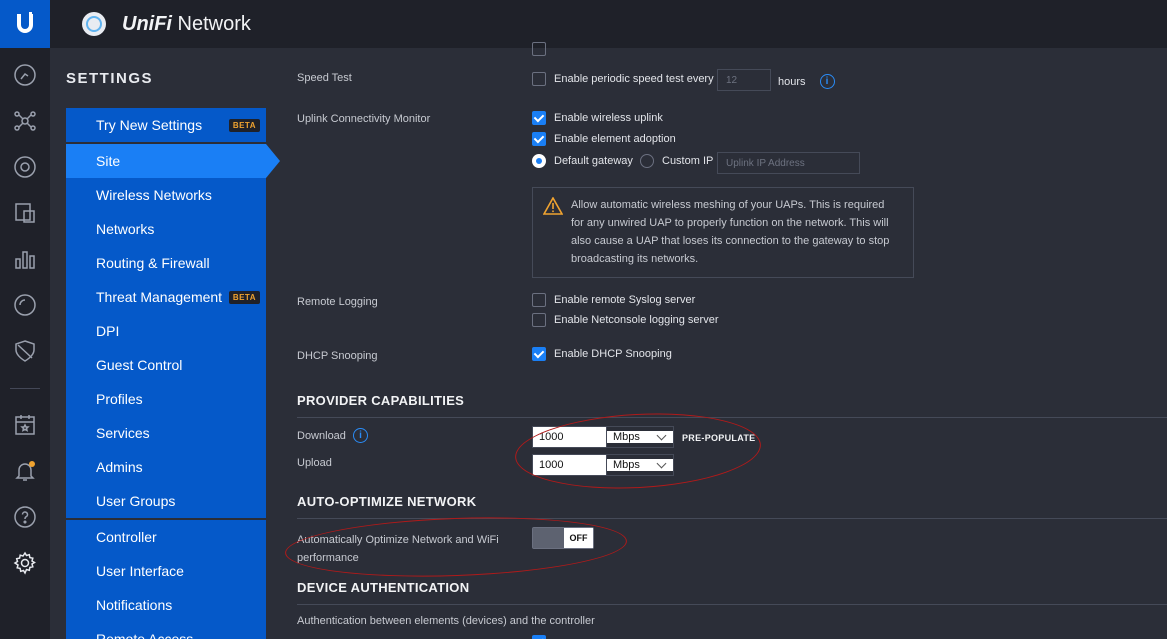  What do you see at coordinates (539, 79) in the screenshot?
I see `speed-test-checkbox` at bounding box center [539, 79].